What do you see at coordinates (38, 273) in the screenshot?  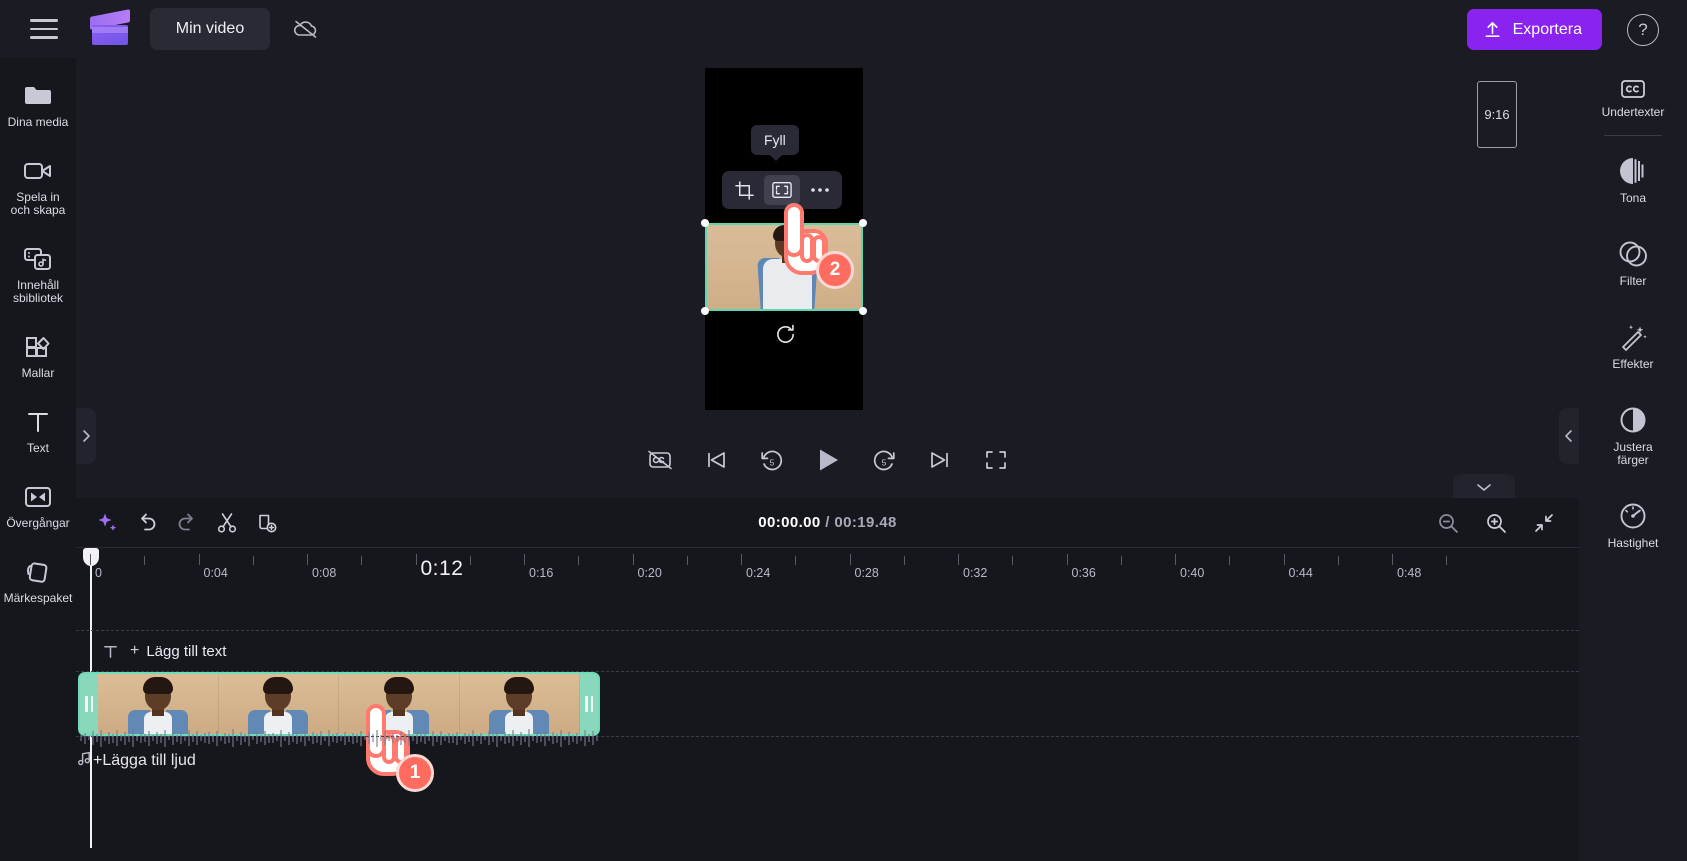 I see `sidebar-item-innehallsbibliotek: Innehåll sbibliotek` at bounding box center [38, 273].